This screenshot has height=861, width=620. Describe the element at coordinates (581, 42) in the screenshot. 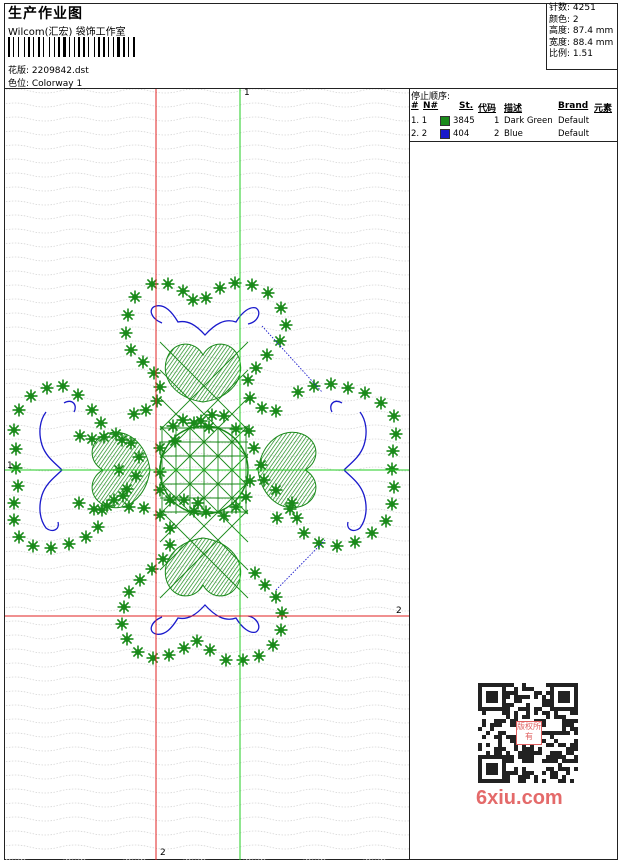

I see `stat-width: 宽度: 88.4 mm` at that location.